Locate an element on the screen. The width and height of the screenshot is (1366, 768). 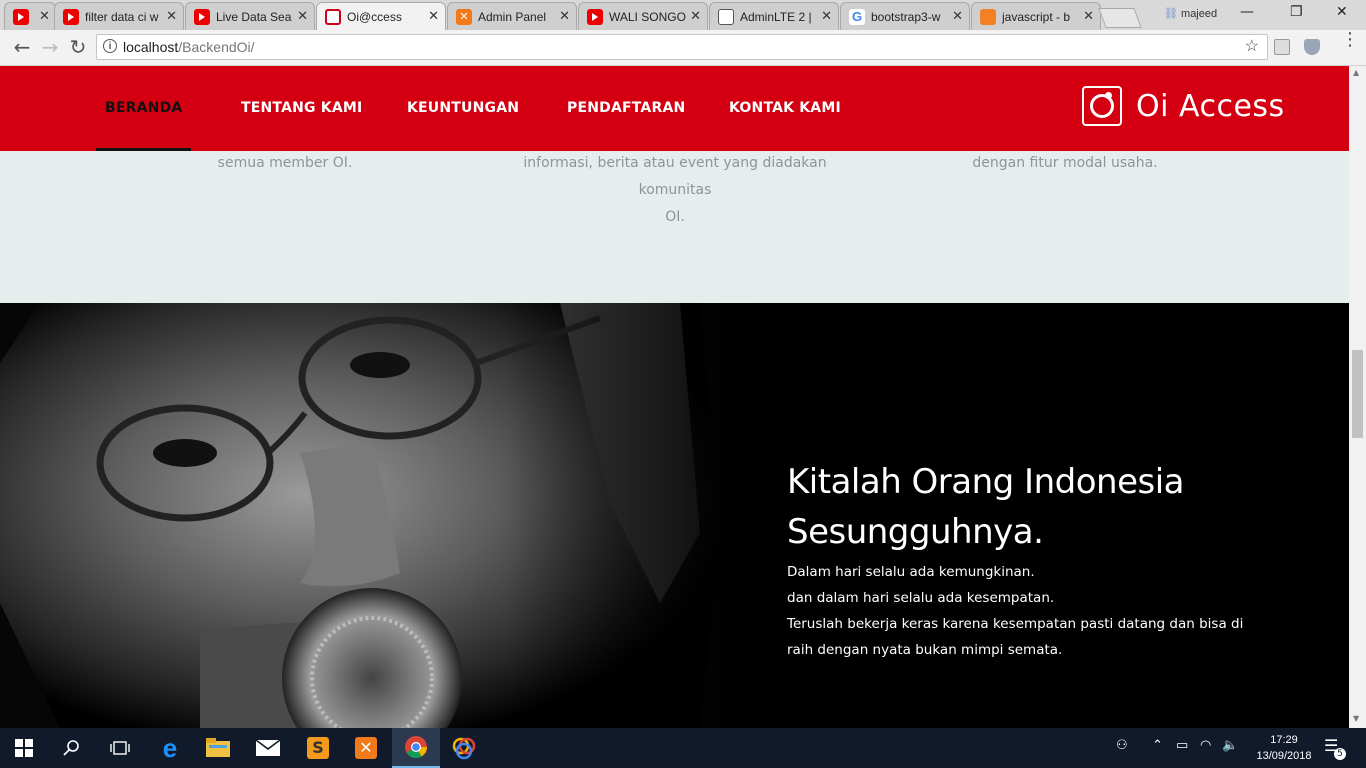
task-view-icon is located at coordinates (120, 748).